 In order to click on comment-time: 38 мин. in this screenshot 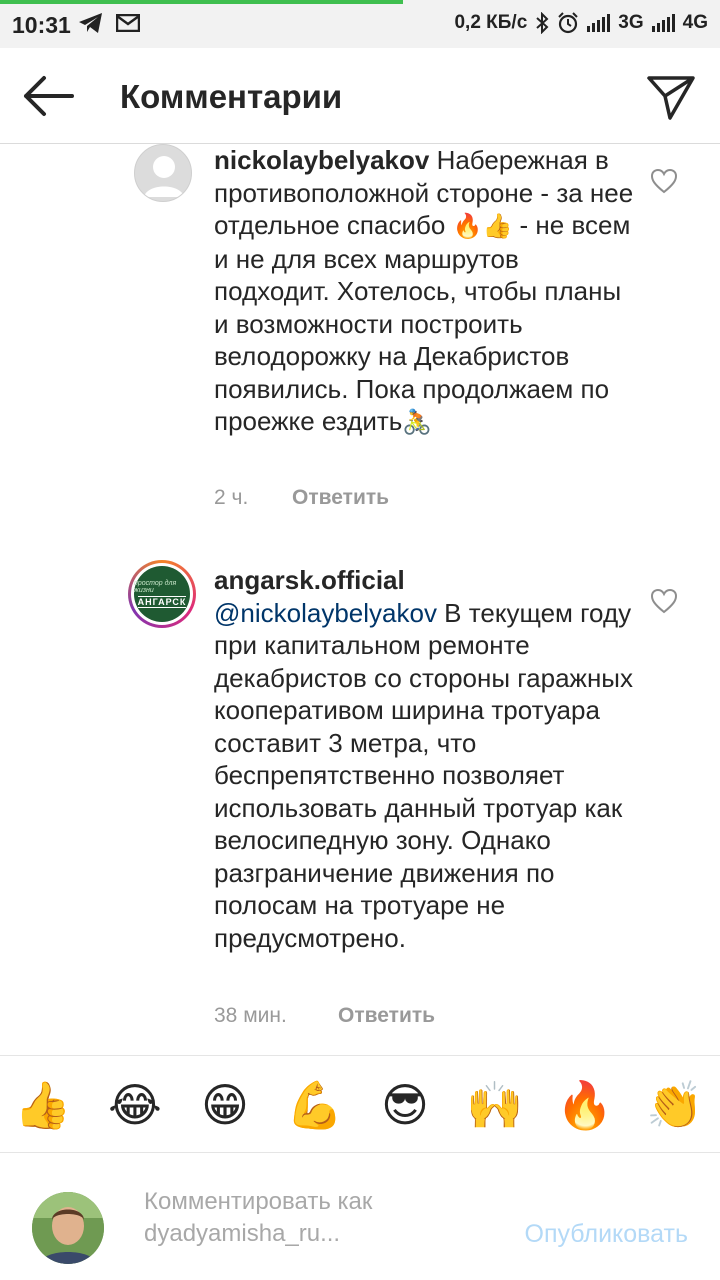, I will do `click(250, 1015)`.